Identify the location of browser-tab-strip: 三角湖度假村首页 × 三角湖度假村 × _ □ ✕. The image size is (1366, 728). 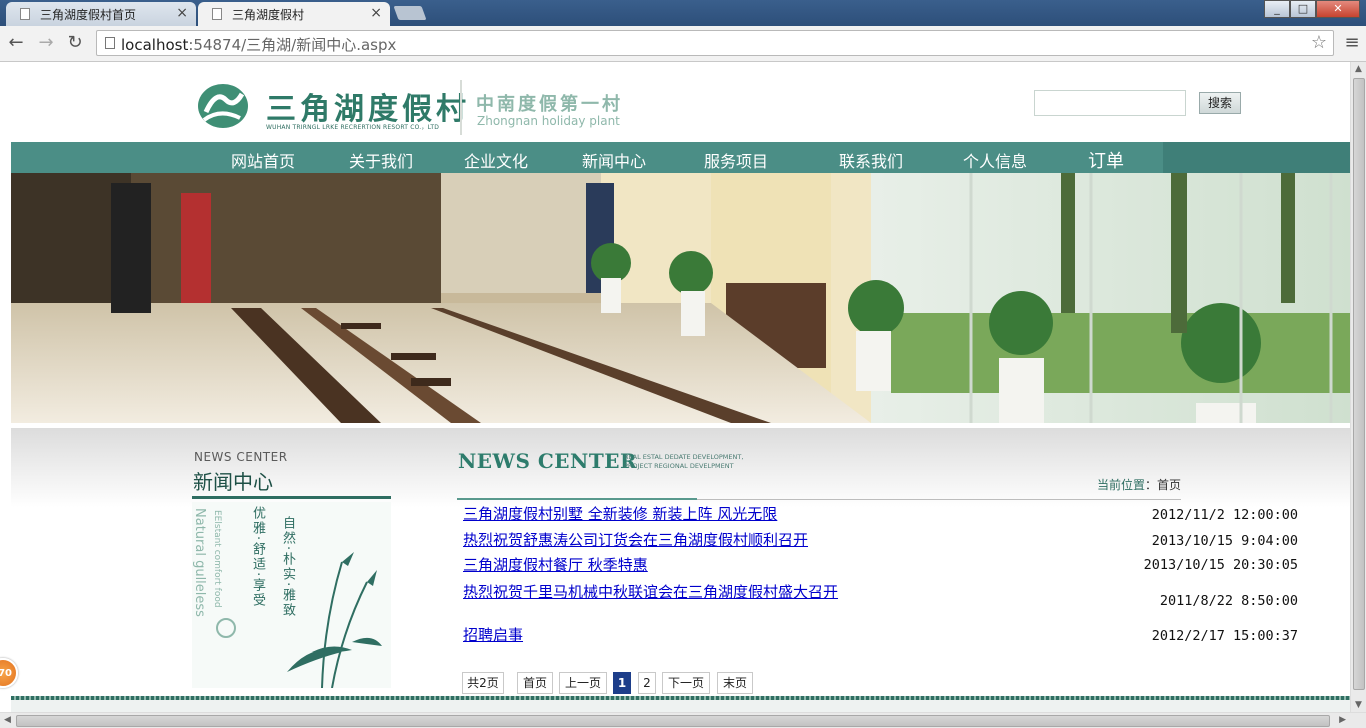
(683, 13).